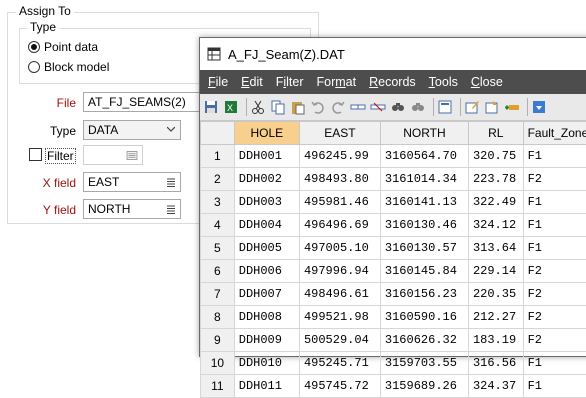 This screenshot has height=398, width=586. I want to click on row-number: 10, so click(218, 363).